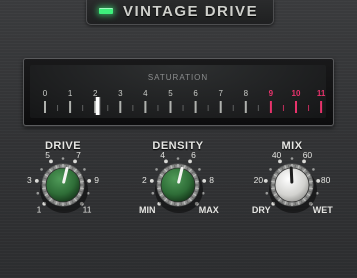 The image size is (357, 278). I want to click on mix-scale-label: 20, so click(259, 180).